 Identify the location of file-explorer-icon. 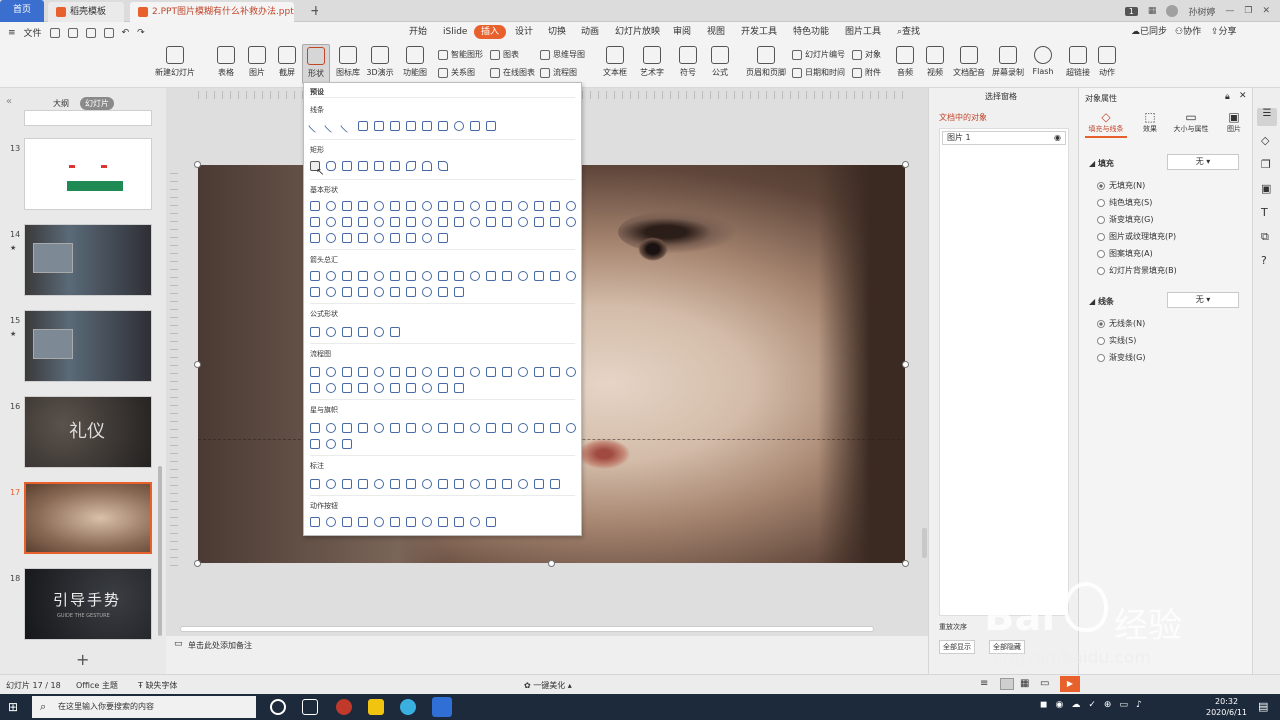
(376, 707).